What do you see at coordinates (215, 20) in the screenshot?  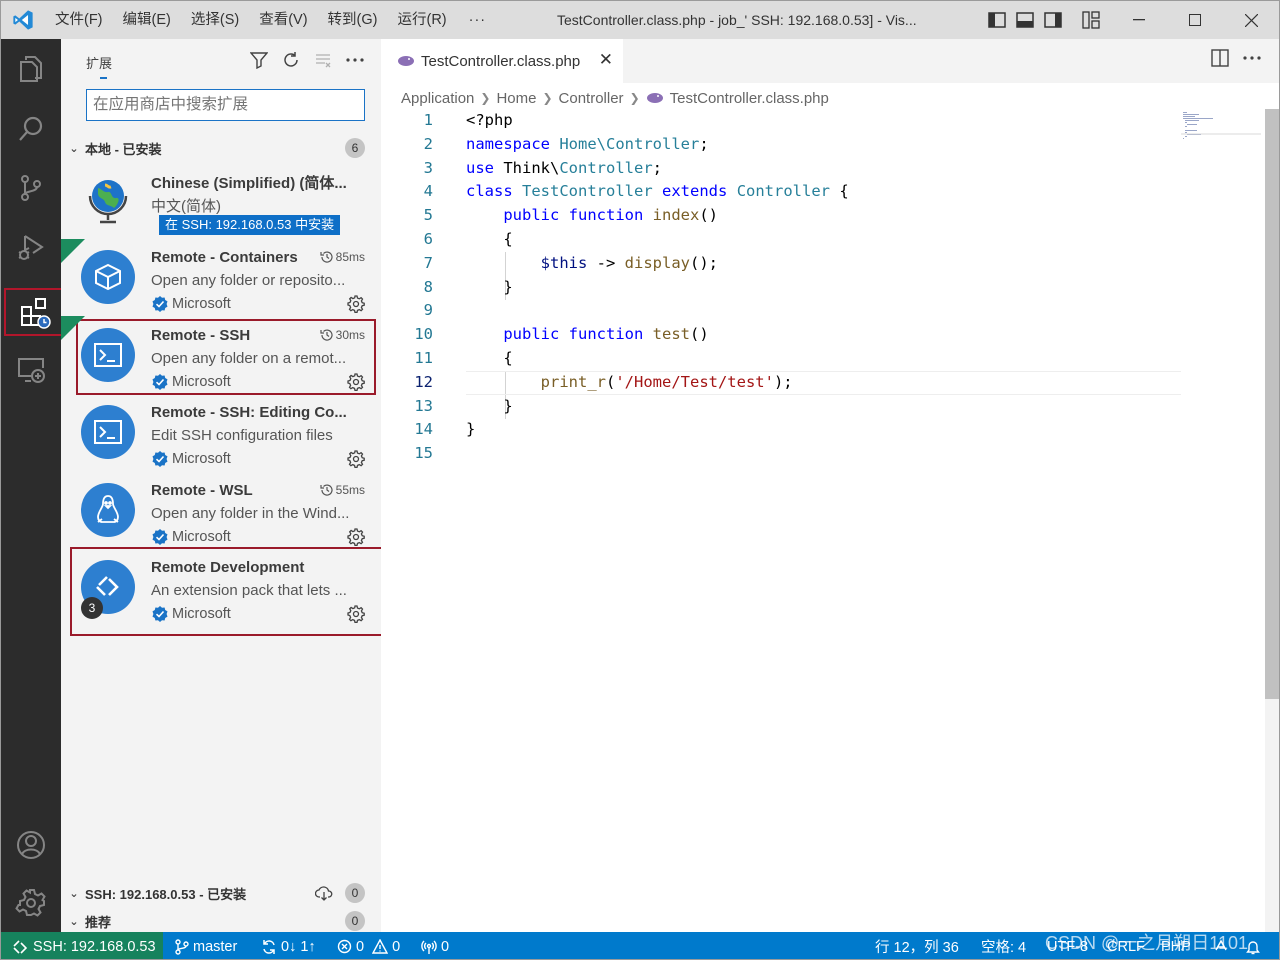 I see `menu-selection: 选择(S)` at bounding box center [215, 20].